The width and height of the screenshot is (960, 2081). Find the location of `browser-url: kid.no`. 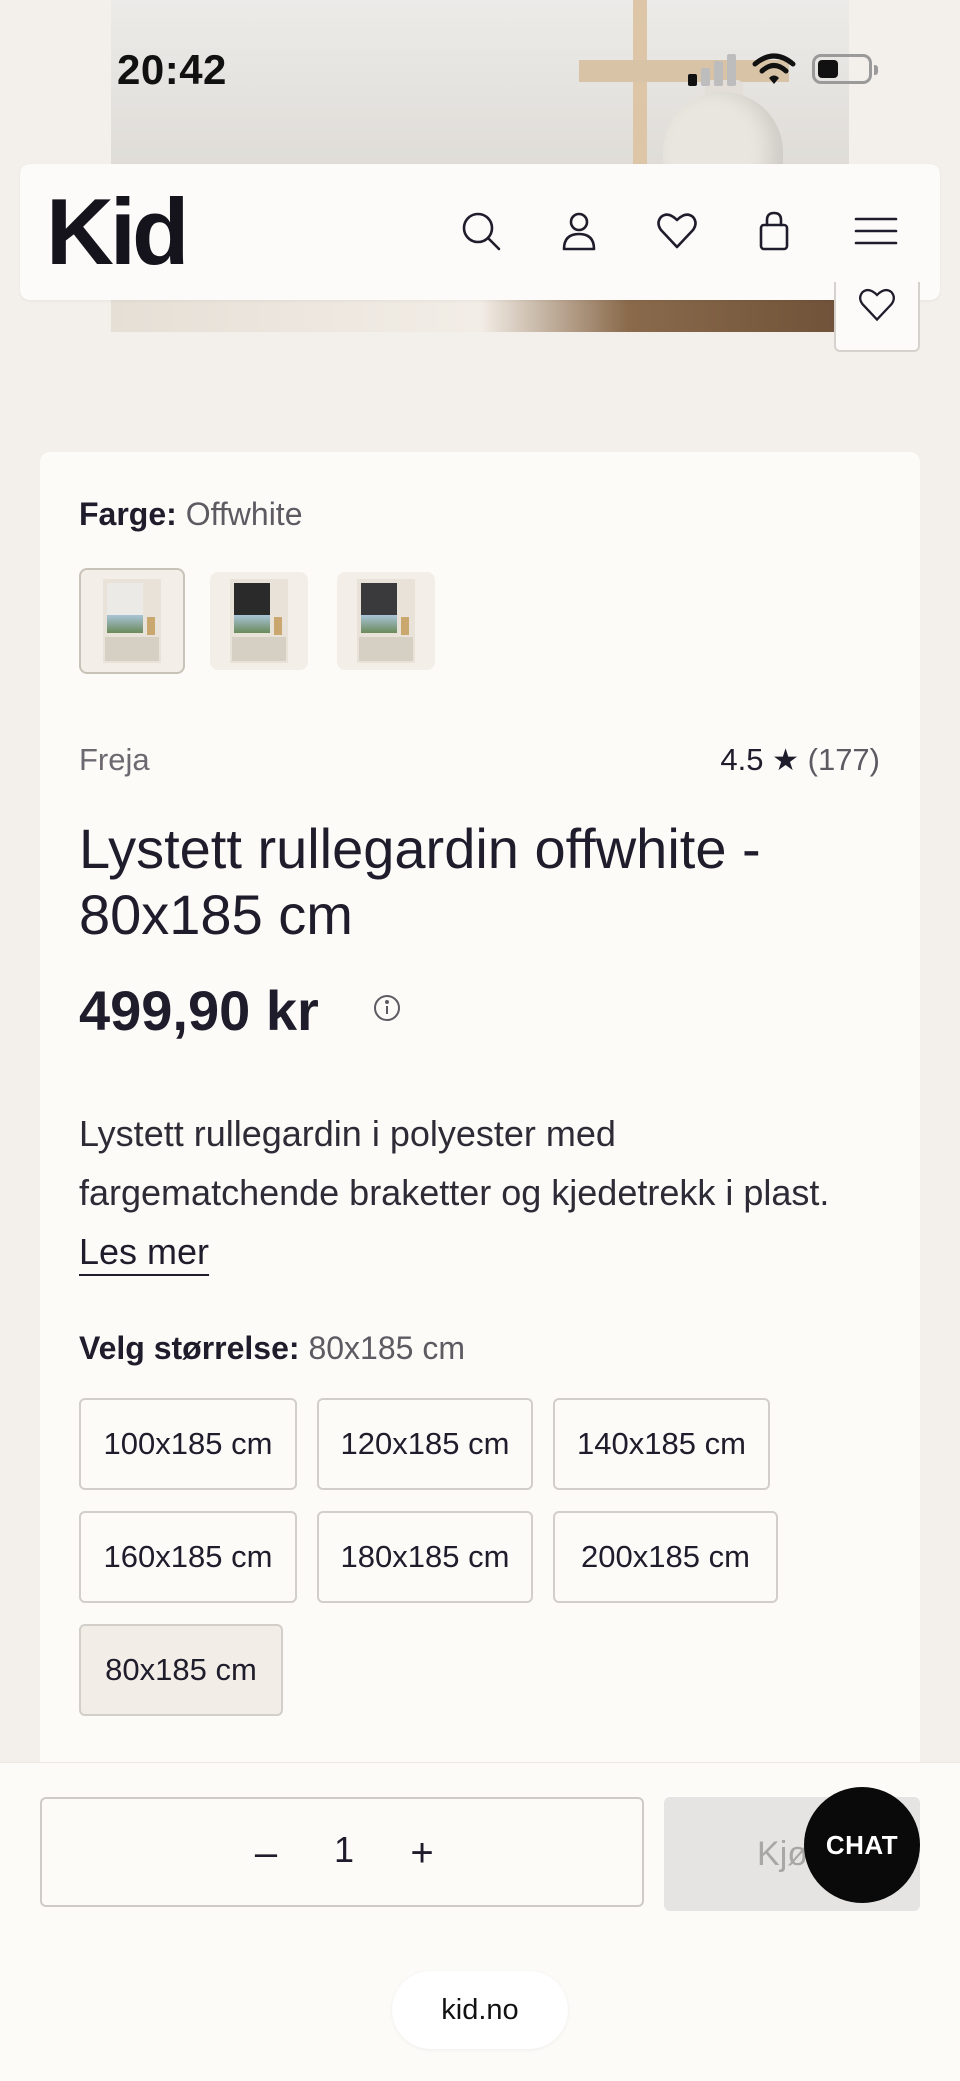

browser-url: kid.no is located at coordinates (480, 2010).